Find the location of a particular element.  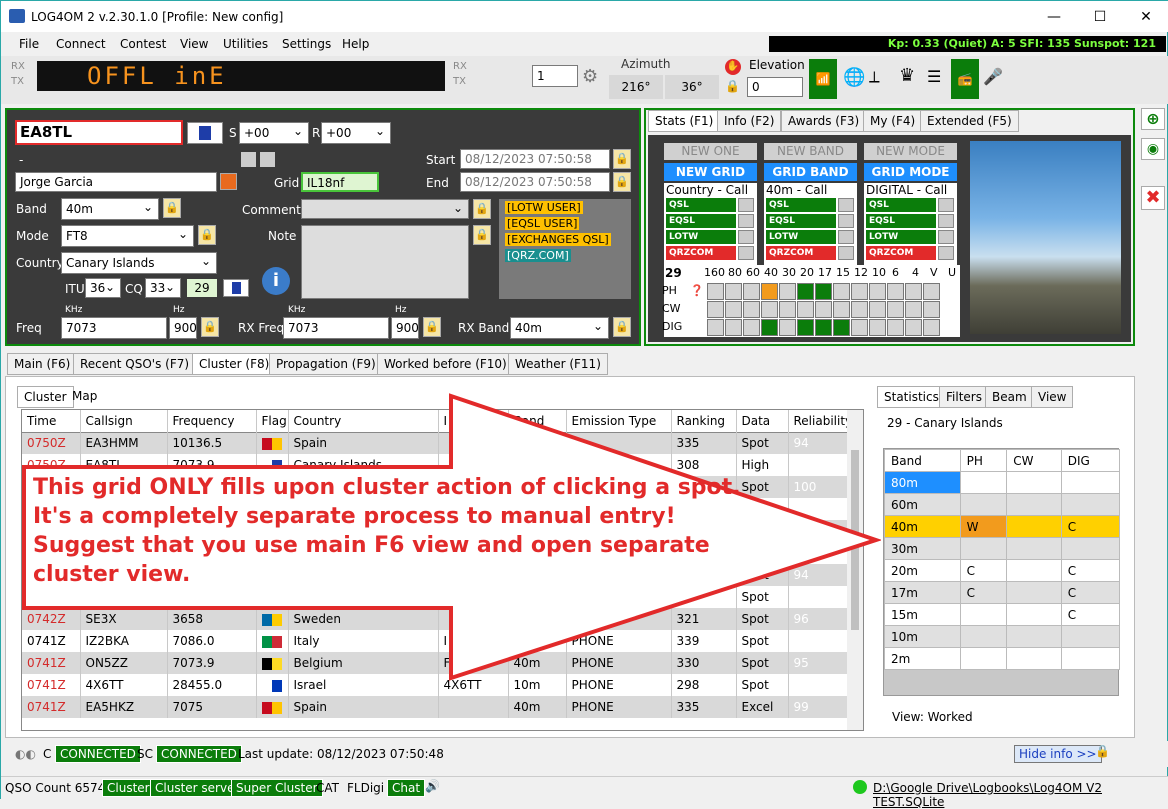

maximize-button: ☐ is located at coordinates (1100, 16).